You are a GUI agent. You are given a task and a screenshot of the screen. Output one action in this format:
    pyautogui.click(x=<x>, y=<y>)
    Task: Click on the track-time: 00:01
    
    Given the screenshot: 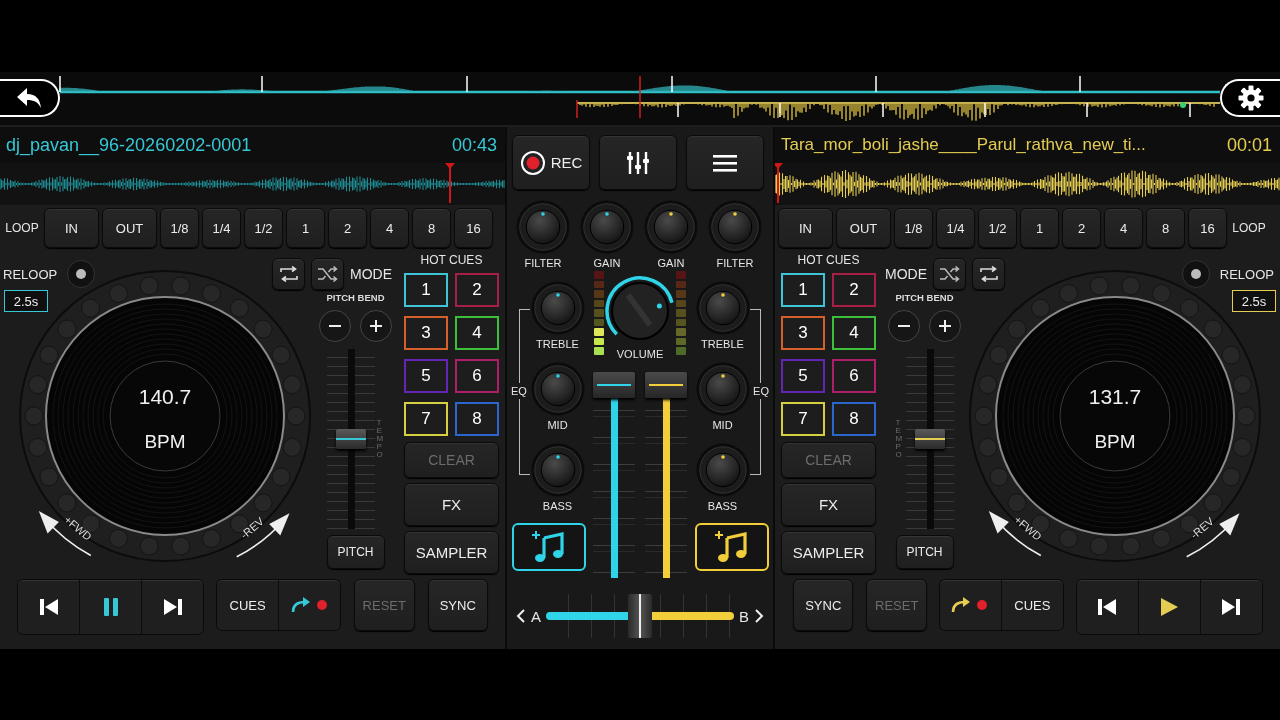 What is the action you would take?
    pyautogui.click(x=1249, y=145)
    